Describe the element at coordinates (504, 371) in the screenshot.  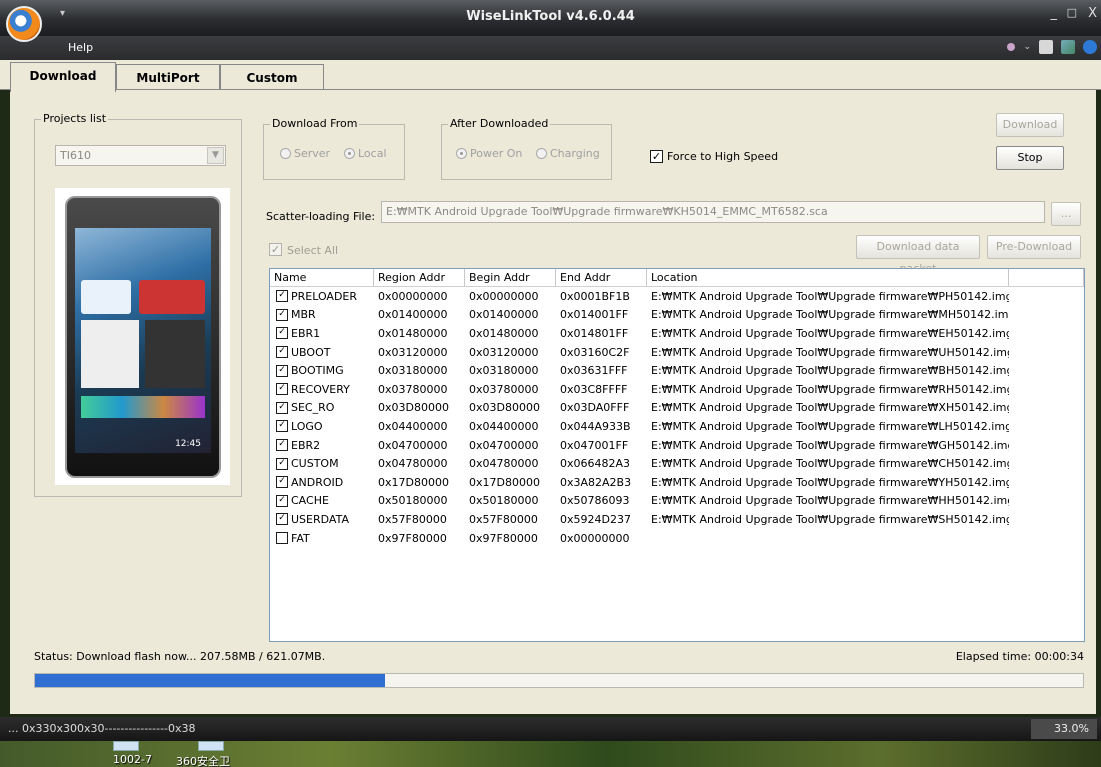
I see `begin-addr-cell: 0x03180000` at that location.